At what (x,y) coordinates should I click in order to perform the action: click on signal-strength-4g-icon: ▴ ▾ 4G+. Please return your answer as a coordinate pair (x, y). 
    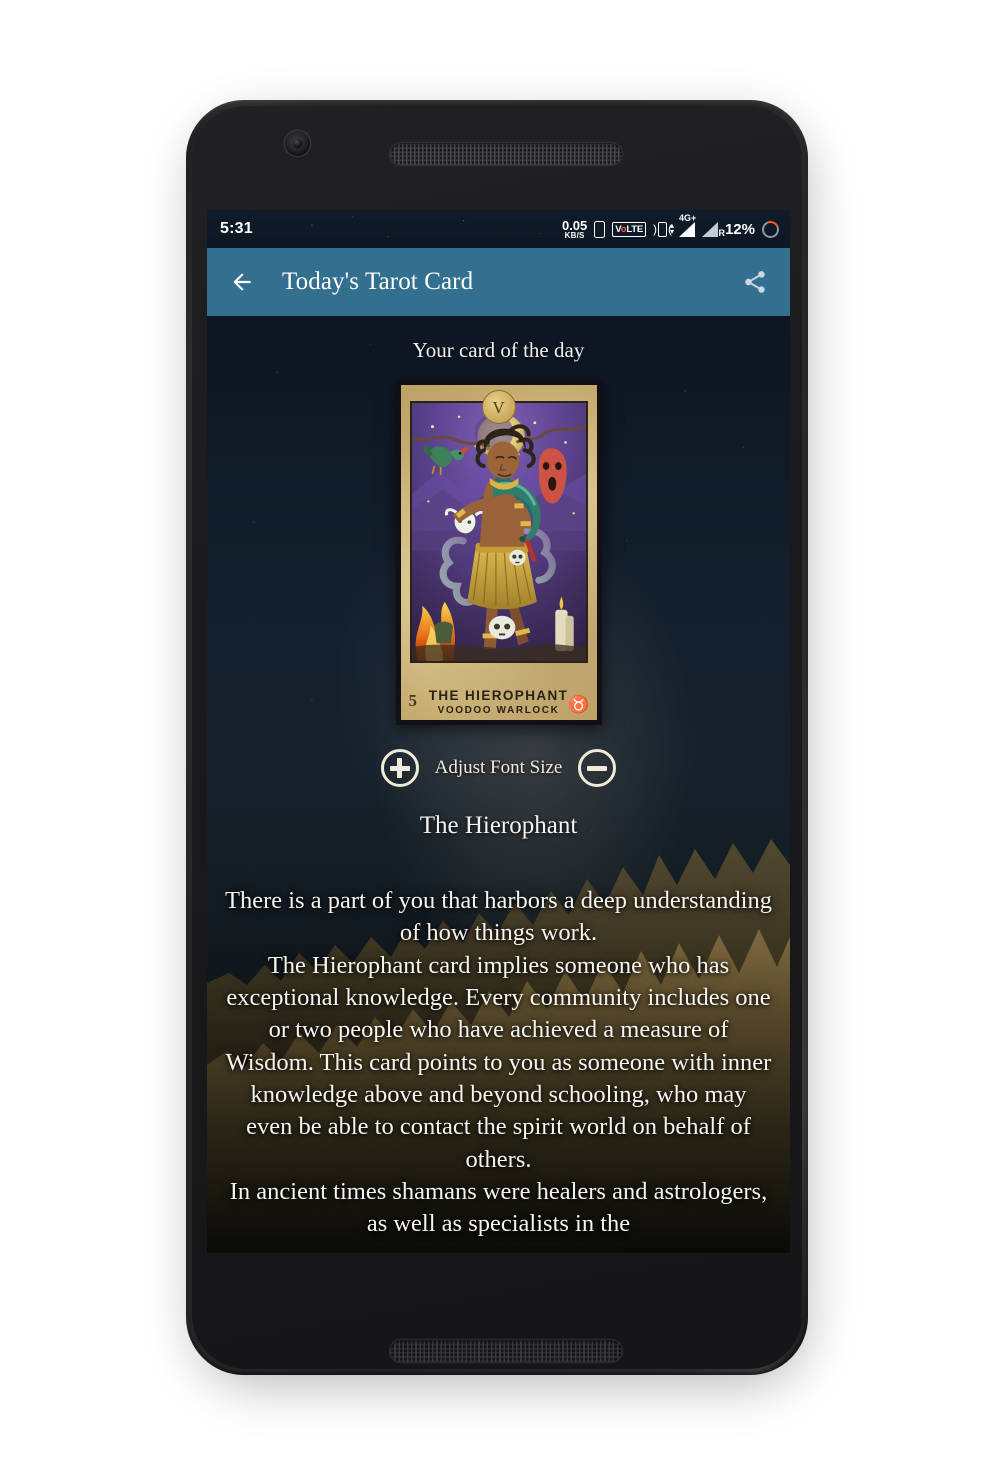
    Looking at the image, I should click on (683, 225).